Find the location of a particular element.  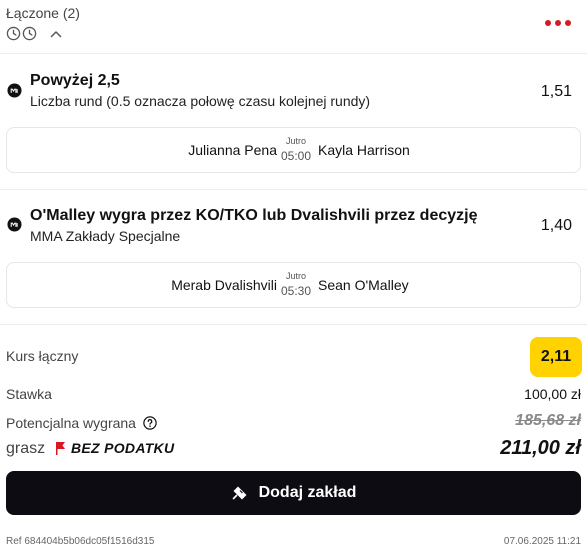

selection-market: MMA Zakłady Specjalne is located at coordinates (105, 236).